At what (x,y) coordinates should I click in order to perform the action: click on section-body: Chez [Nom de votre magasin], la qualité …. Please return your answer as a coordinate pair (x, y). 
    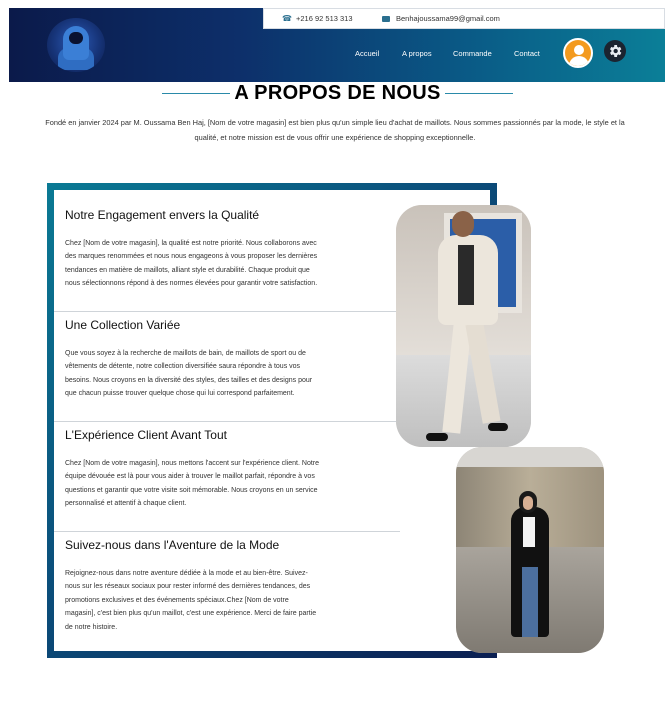
    Looking at the image, I should click on (191, 264).